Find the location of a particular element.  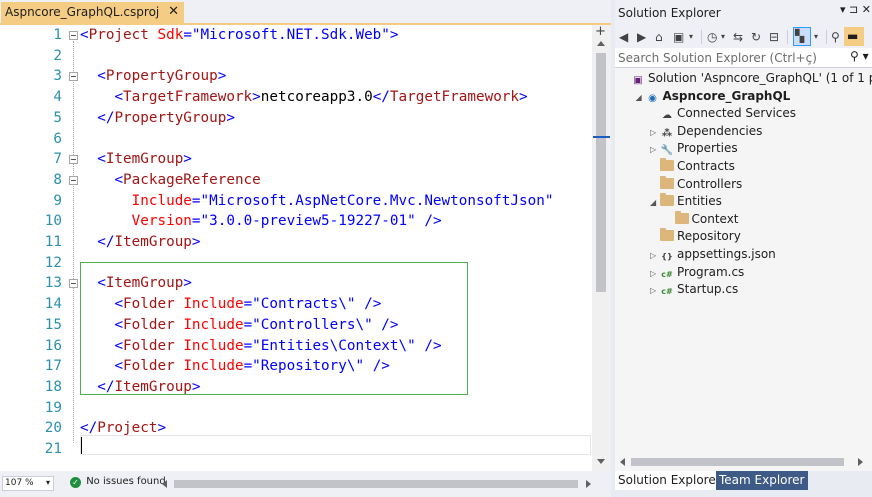

sync-icon: ⇆ is located at coordinates (738, 37).